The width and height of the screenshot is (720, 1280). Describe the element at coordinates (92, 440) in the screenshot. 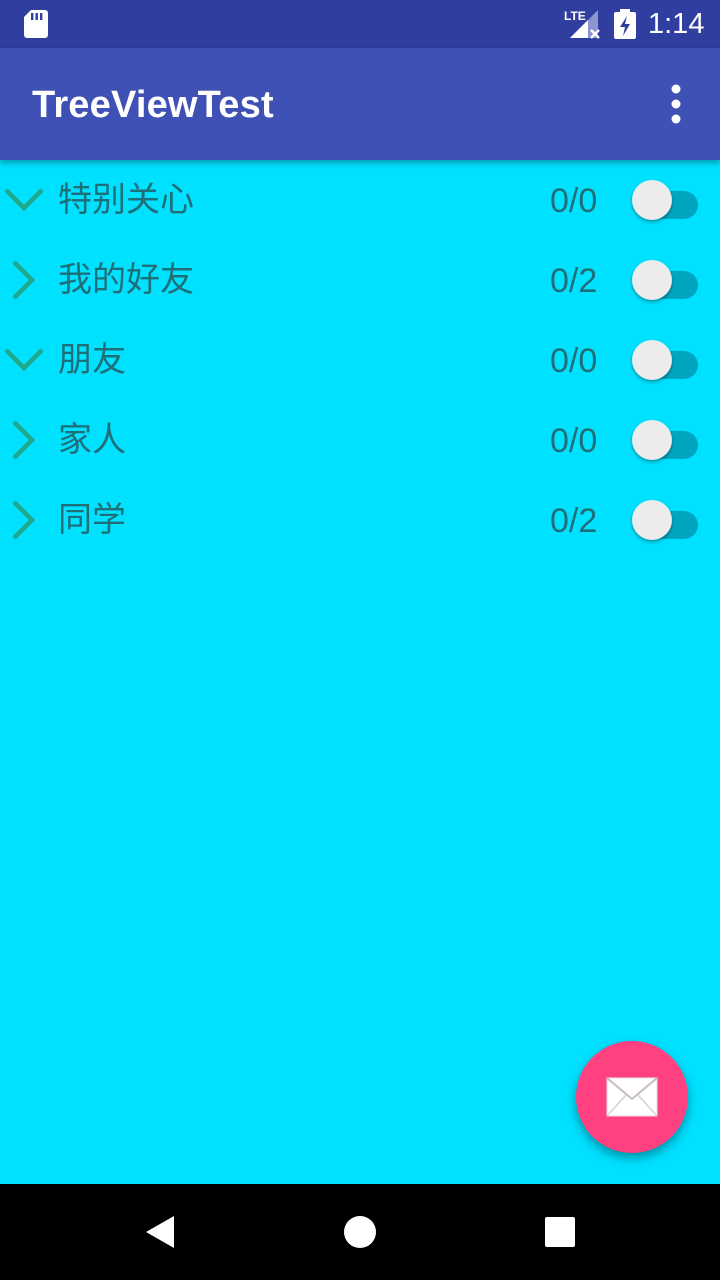

I see `group-name: 家人` at that location.